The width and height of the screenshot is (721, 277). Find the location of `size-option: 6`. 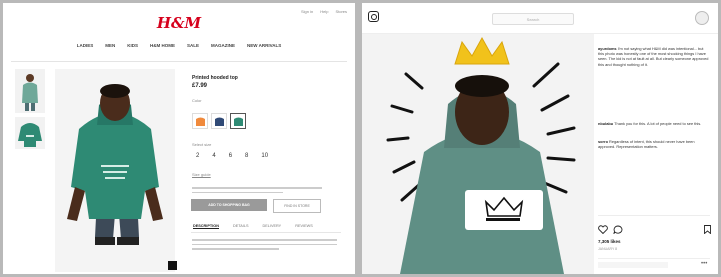

size-option: 6 is located at coordinates (230, 156).